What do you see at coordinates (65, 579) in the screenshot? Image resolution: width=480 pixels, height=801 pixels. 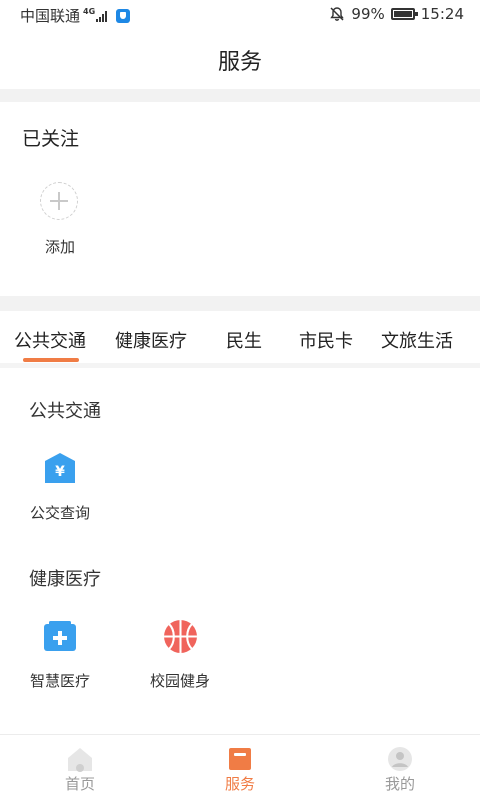 I see `section-title-health: 健康医疗` at bounding box center [65, 579].